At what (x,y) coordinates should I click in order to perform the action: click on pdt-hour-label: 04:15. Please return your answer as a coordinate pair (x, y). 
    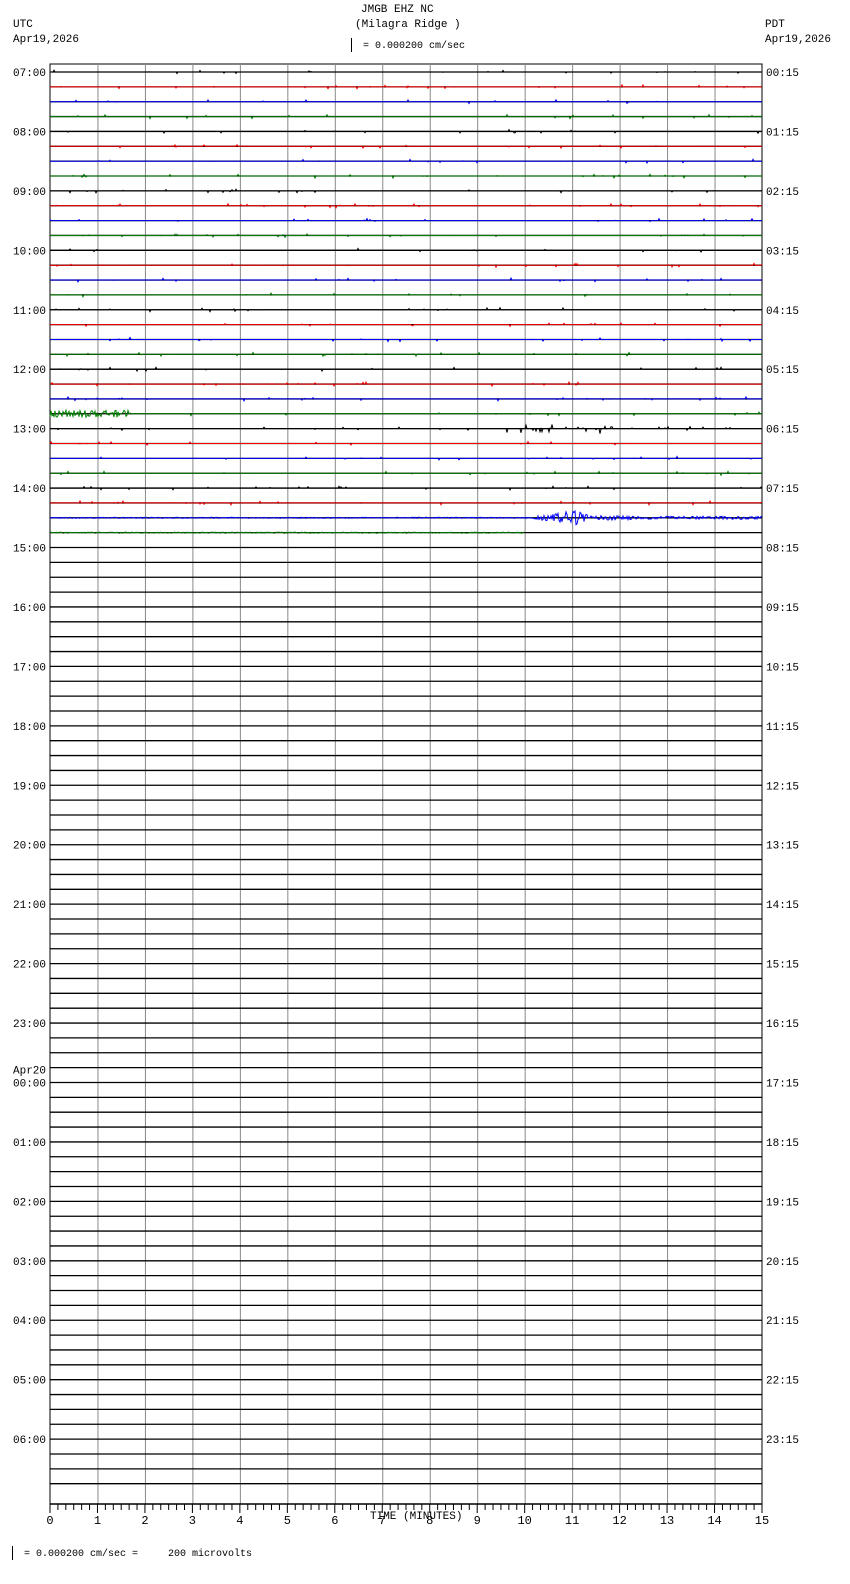
    Looking at the image, I should click on (782, 312).